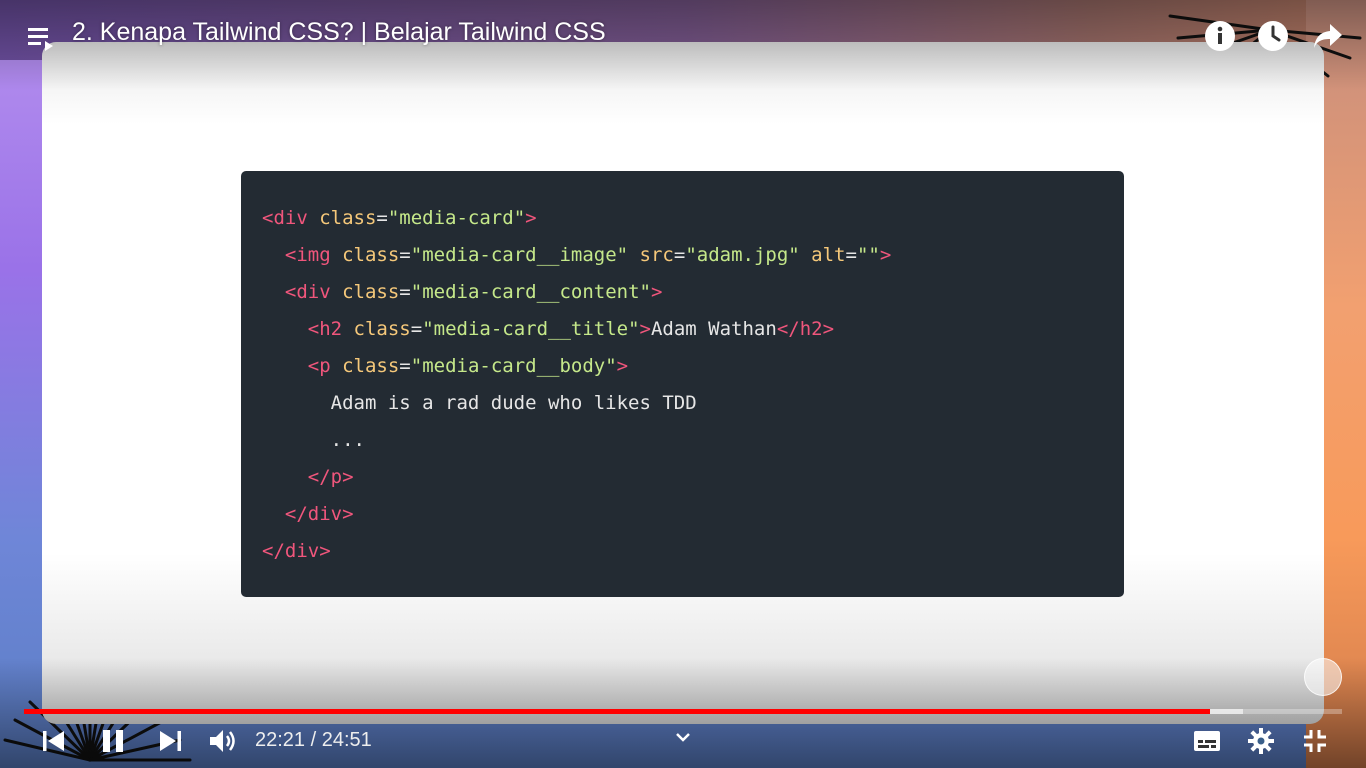  Describe the element at coordinates (113, 741) in the screenshot. I see `pause-icon` at that location.